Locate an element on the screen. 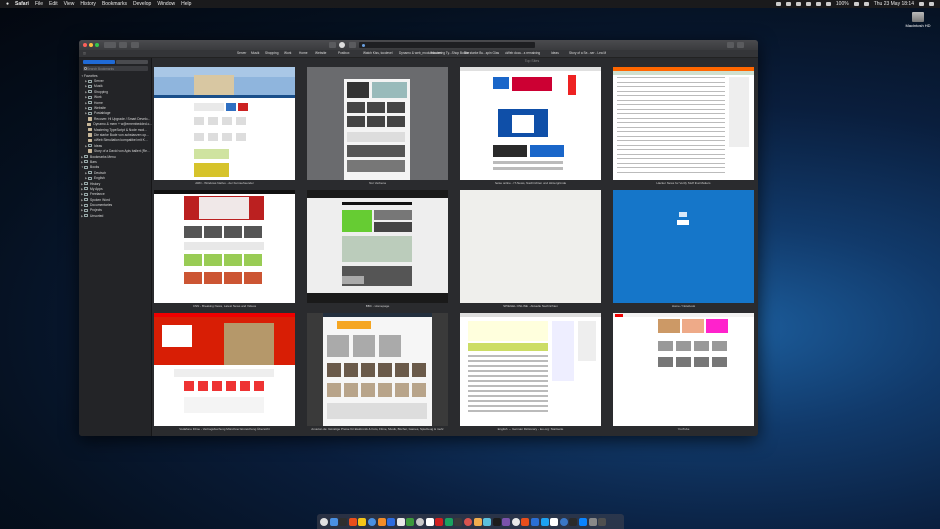 This screenshot has height=529, width=940. minimize-button is located at coordinates (91, 45).